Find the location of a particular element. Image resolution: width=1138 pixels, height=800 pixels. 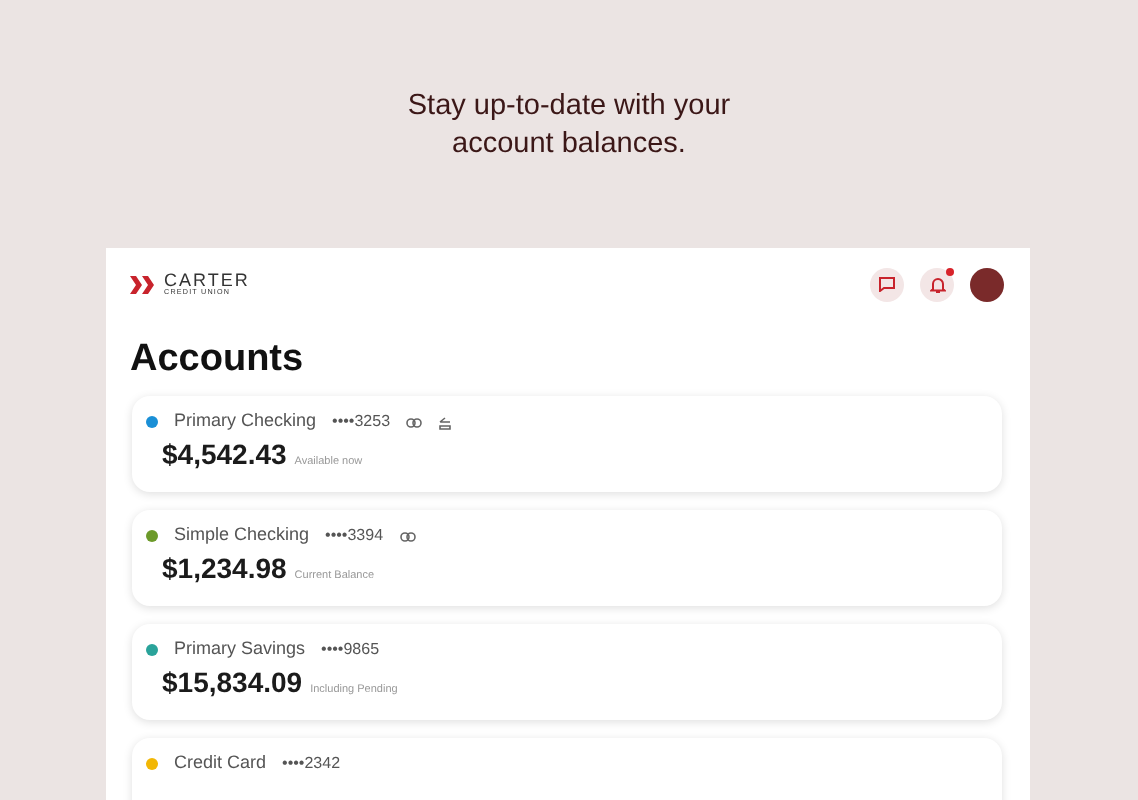

notifications-button is located at coordinates (937, 284).